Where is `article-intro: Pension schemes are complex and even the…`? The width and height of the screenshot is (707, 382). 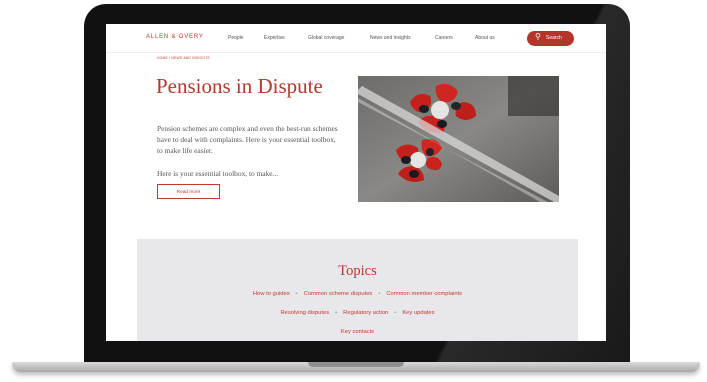 article-intro: Pension schemes are complex and even the… is located at coordinates (247, 139).